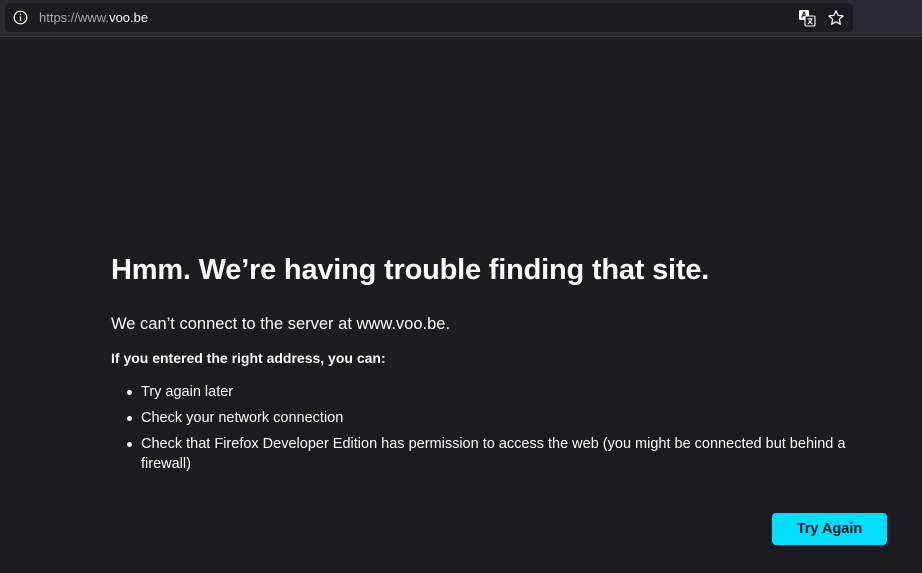 The width and height of the screenshot is (922, 573). I want to click on tip-item: Try again later, so click(509, 392).